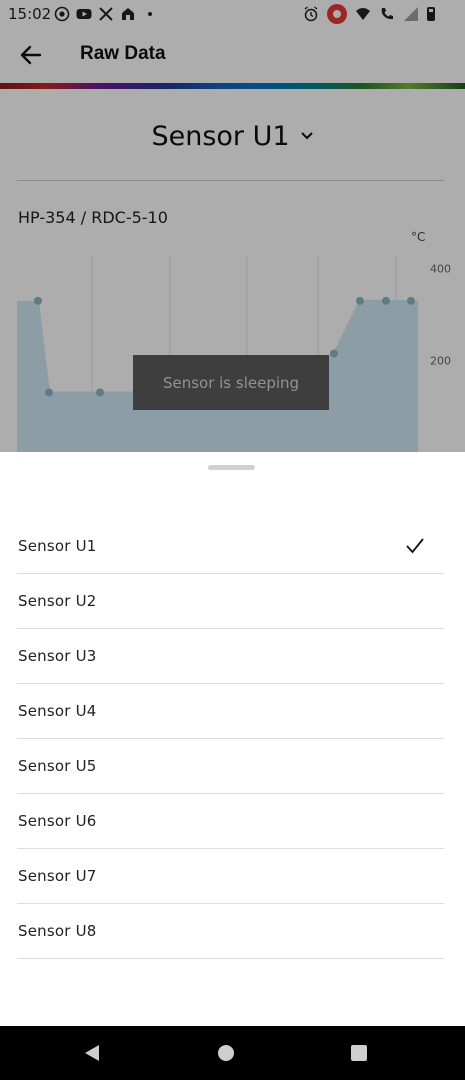  Describe the element at coordinates (230, 821) in the screenshot. I see `sensor-option-u6: Sensor U6` at that location.